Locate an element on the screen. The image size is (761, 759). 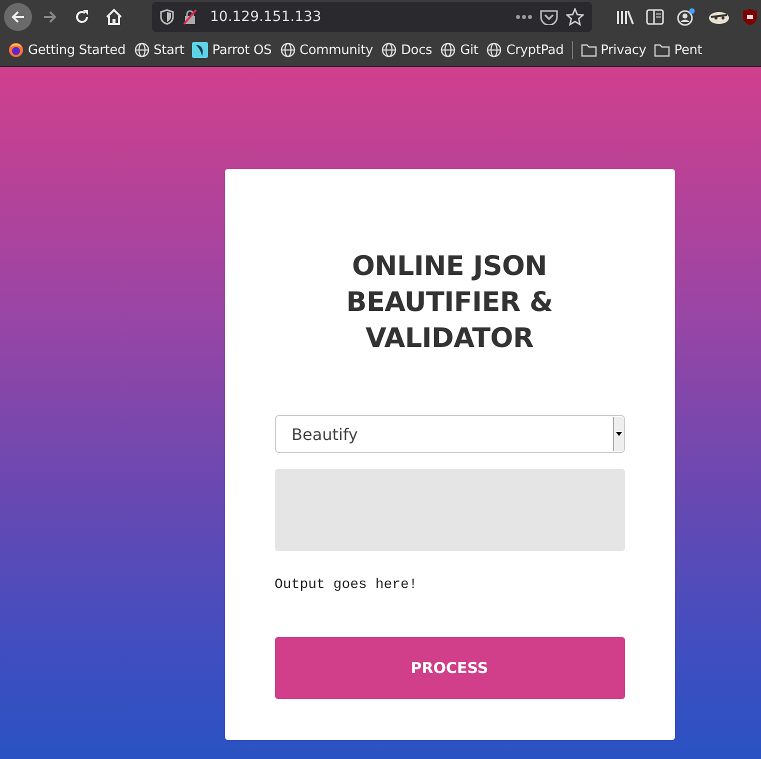
home-icon is located at coordinates (114, 17).